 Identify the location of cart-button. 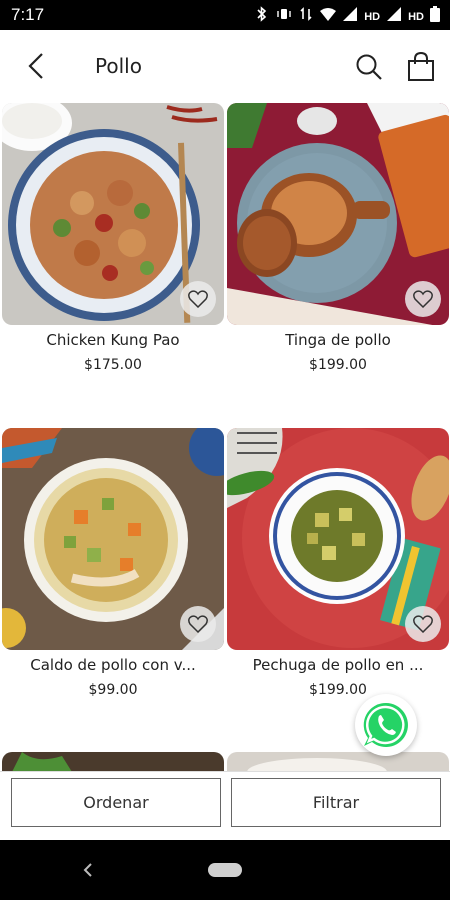
(421, 67).